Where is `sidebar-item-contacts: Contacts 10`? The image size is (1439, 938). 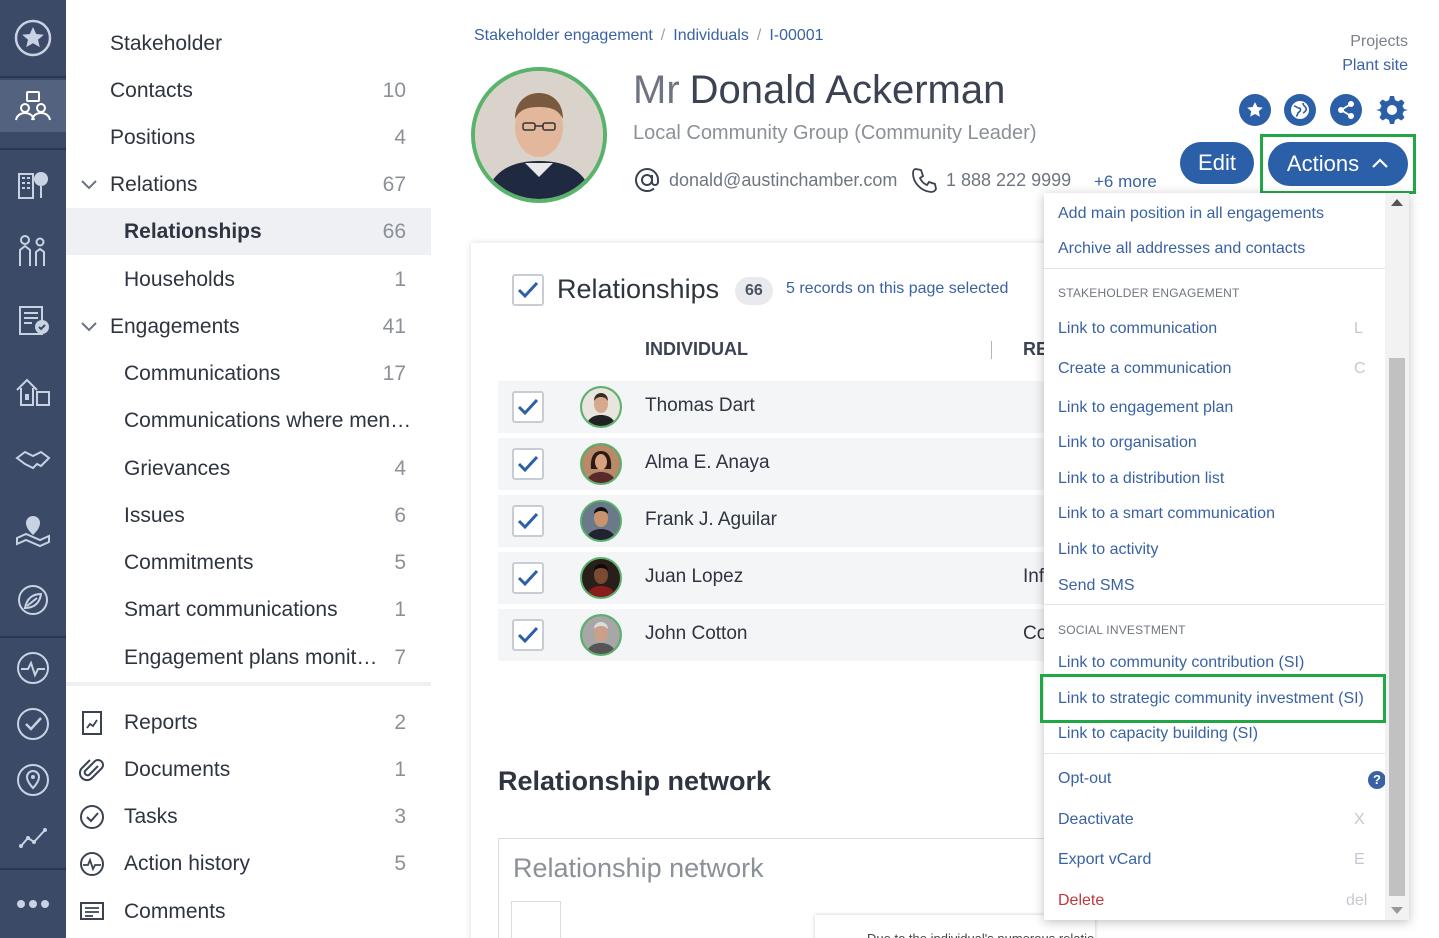 sidebar-item-contacts: Contacts 10 is located at coordinates (248, 90).